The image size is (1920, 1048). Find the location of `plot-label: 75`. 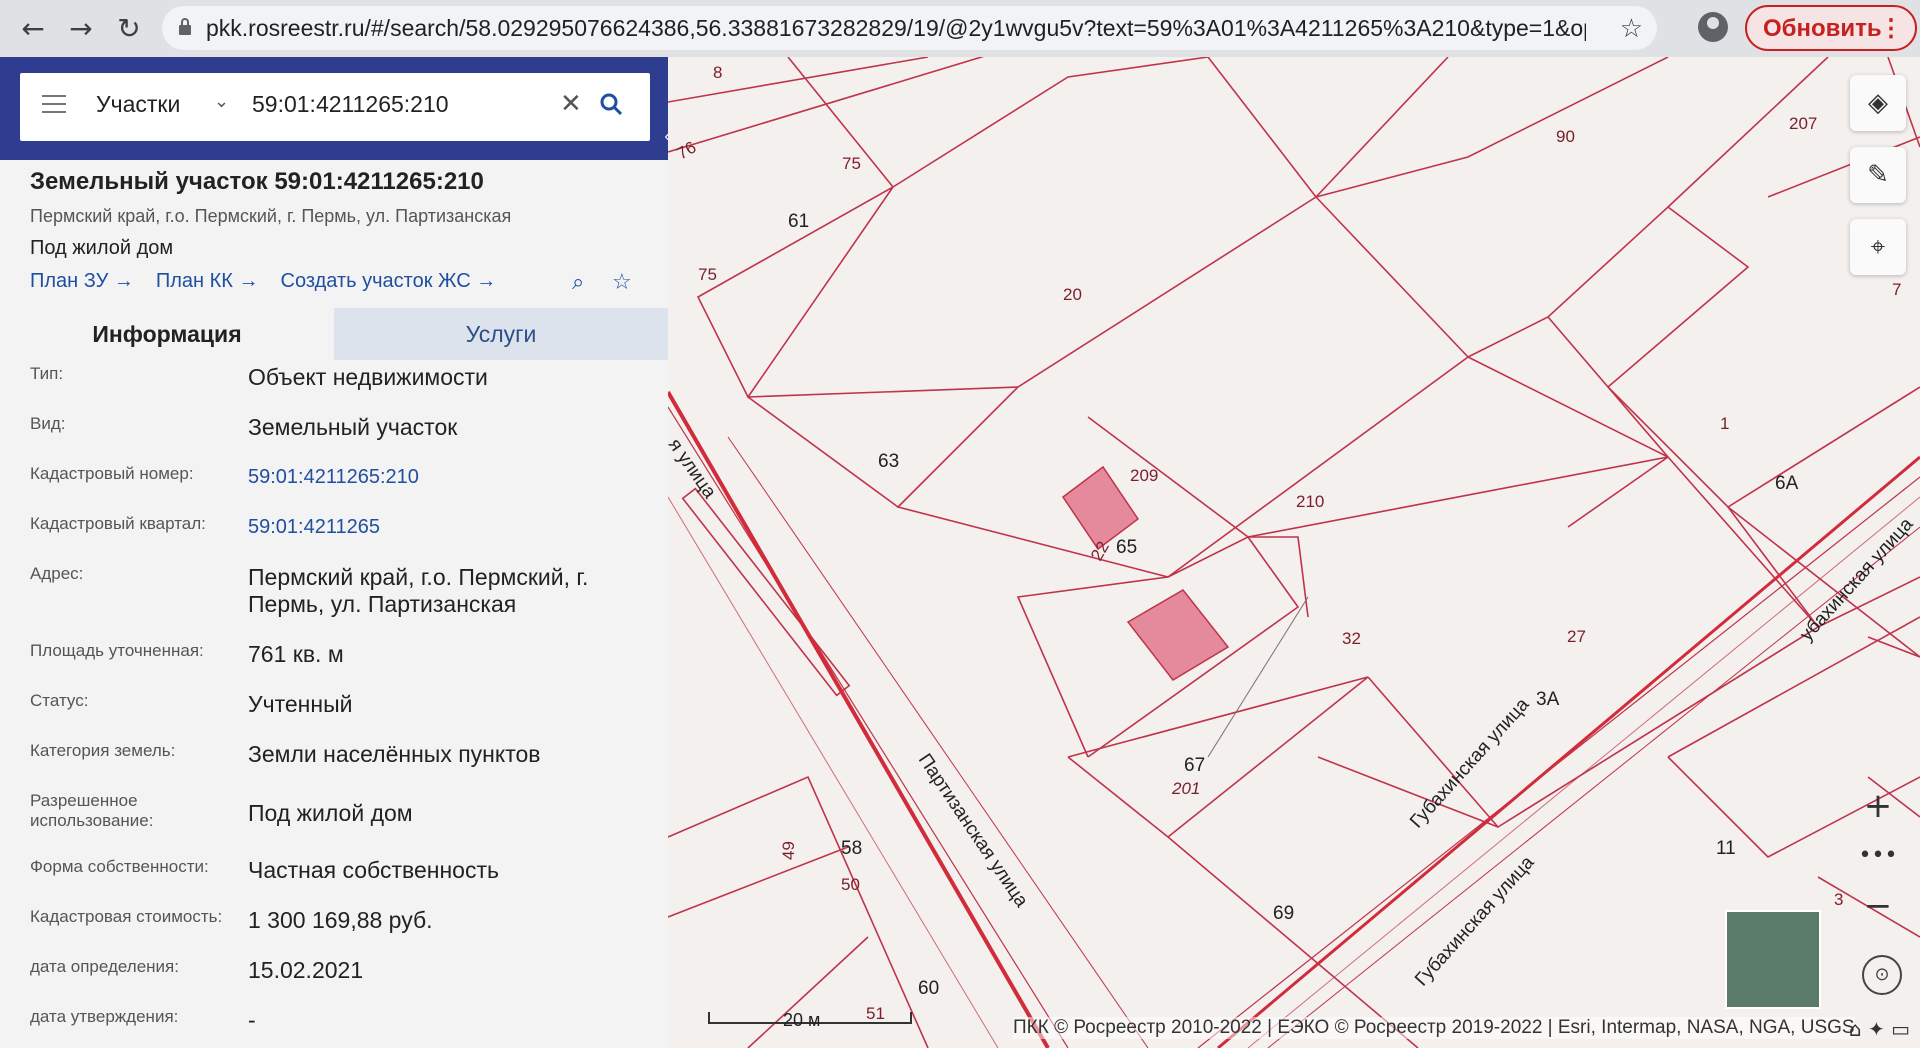

plot-label: 75 is located at coordinates (707, 274).